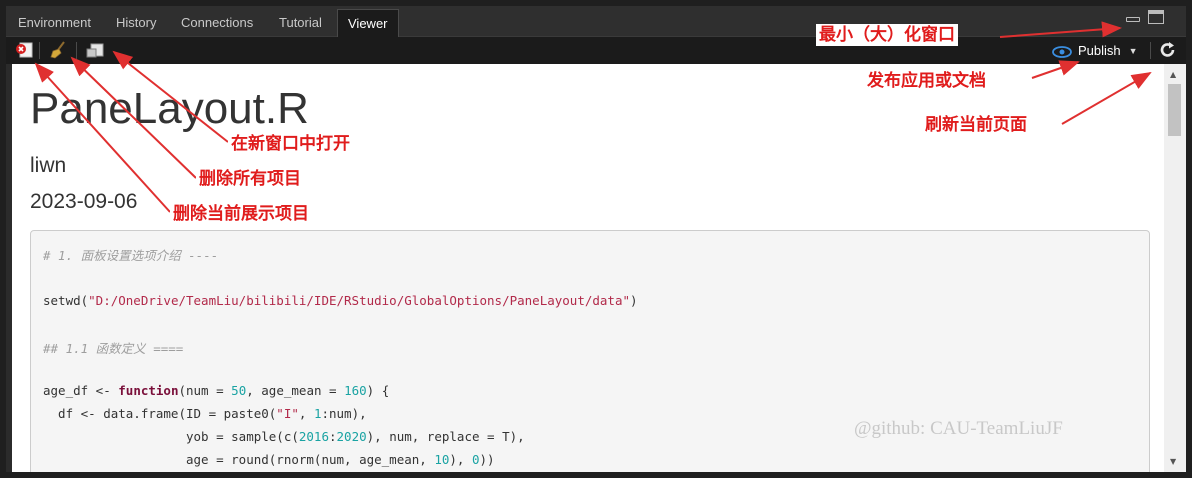  I want to click on publish-label: Publish, so click(1099, 50).